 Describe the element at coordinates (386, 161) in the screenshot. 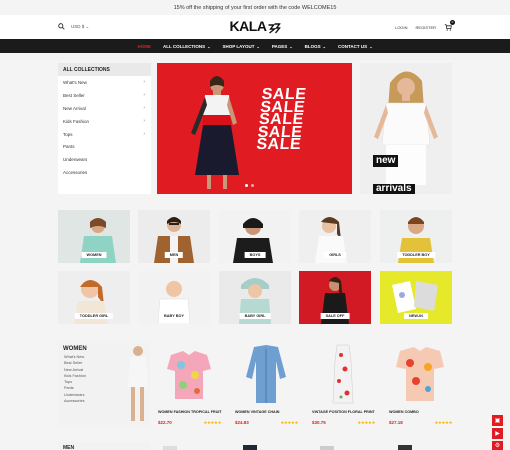

I see `banner-text-new: new` at that location.